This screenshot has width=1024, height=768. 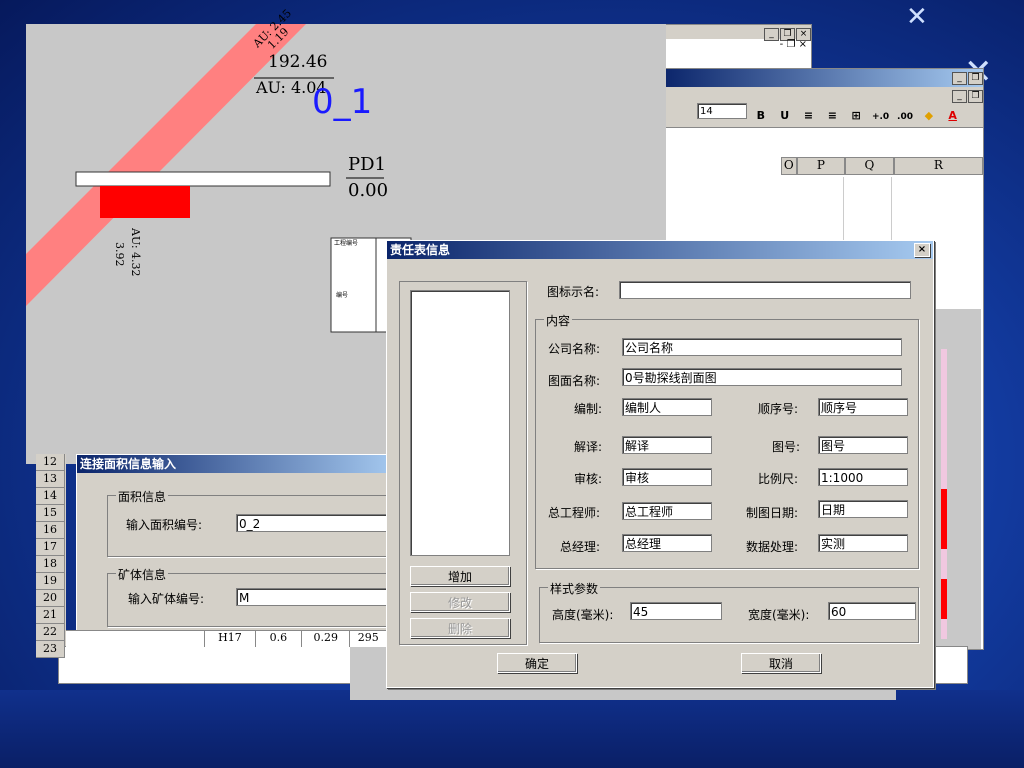 I want to click on sheet-cell, so click(x=136, y=639).